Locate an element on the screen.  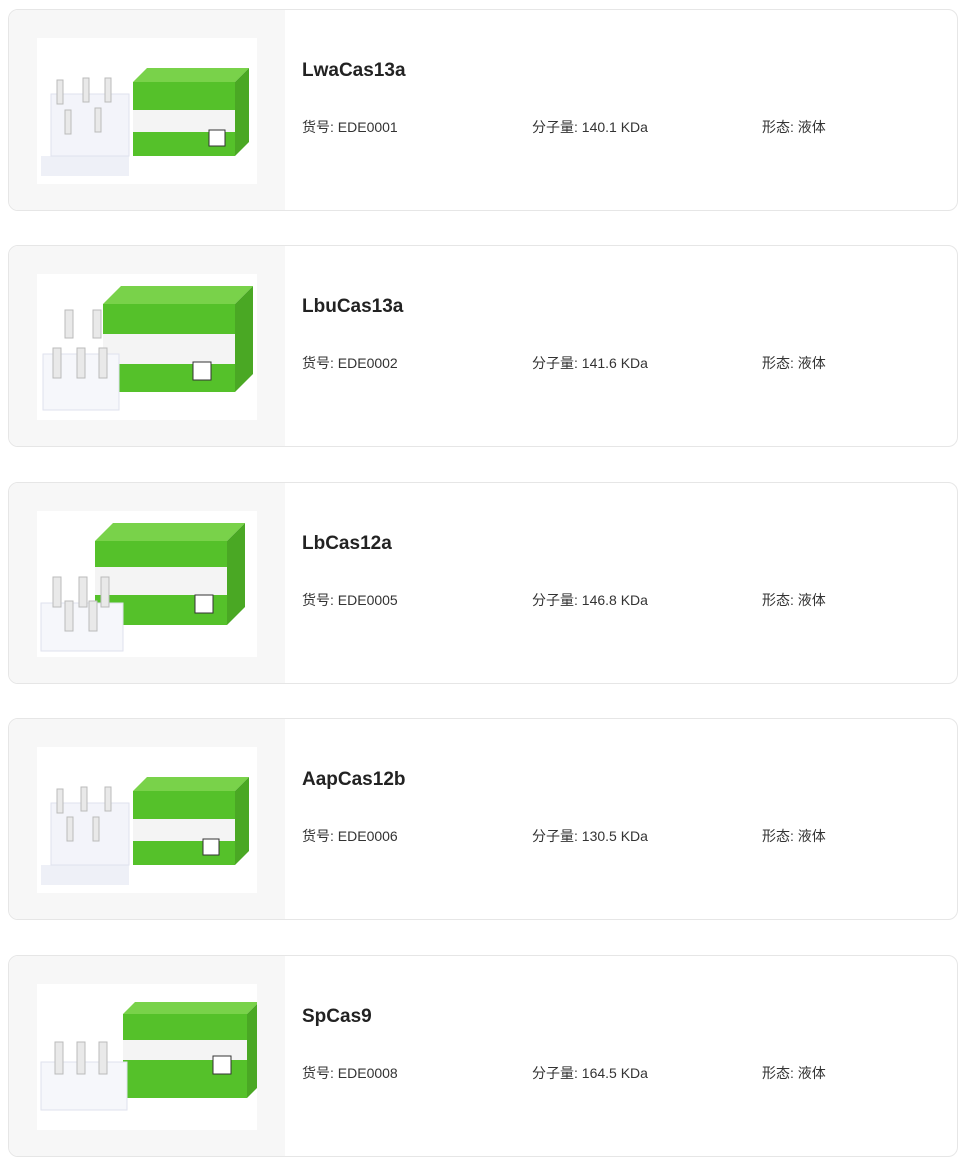
product-name: LwaCas13a is located at coordinates (354, 71).